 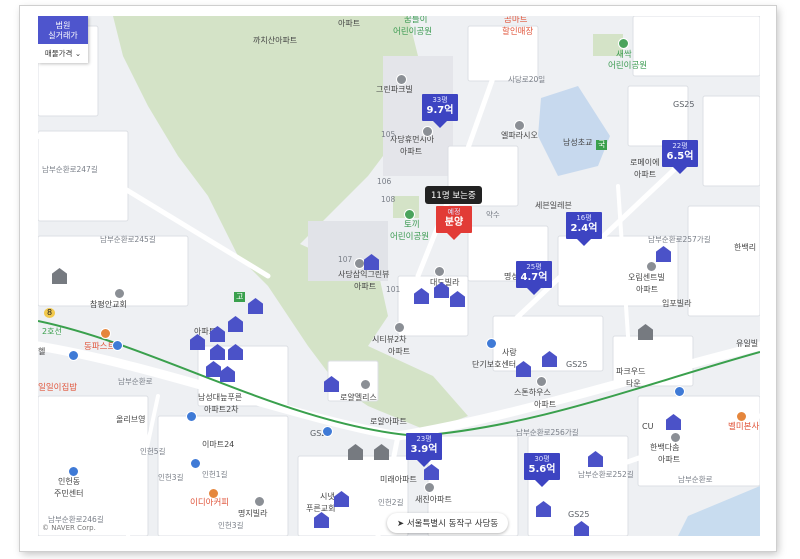 I want to click on flag-label: 국, so click(x=602, y=145).